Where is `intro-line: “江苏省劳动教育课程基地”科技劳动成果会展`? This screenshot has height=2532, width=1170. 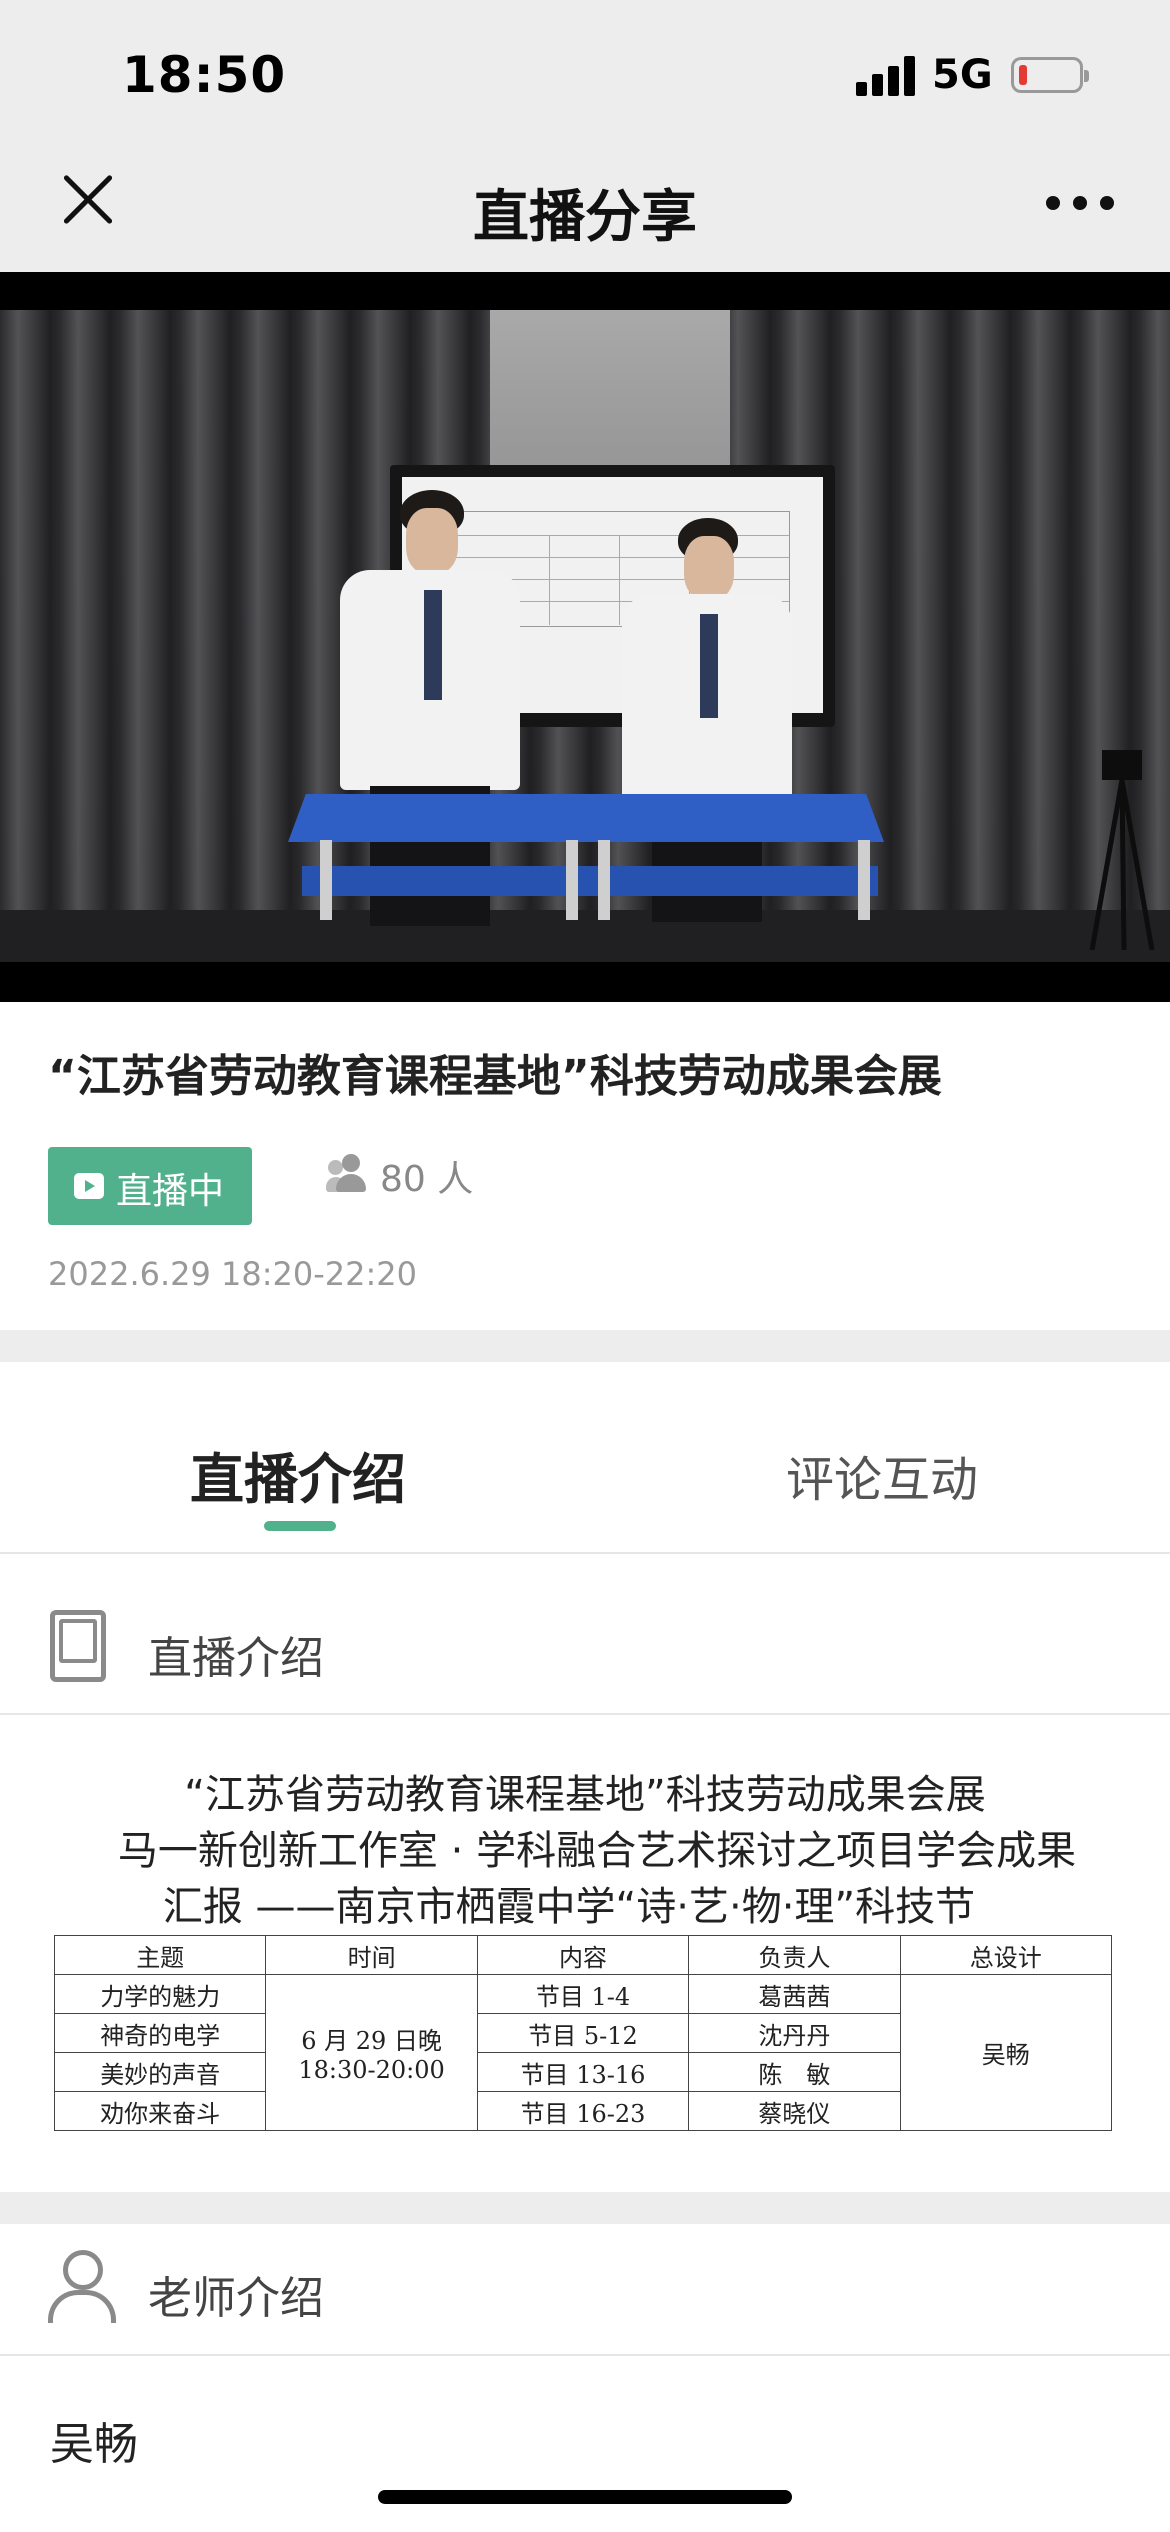 intro-line: “江苏省劳动教育课程基地”科技劳动成果会展 is located at coordinates (585, 1795).